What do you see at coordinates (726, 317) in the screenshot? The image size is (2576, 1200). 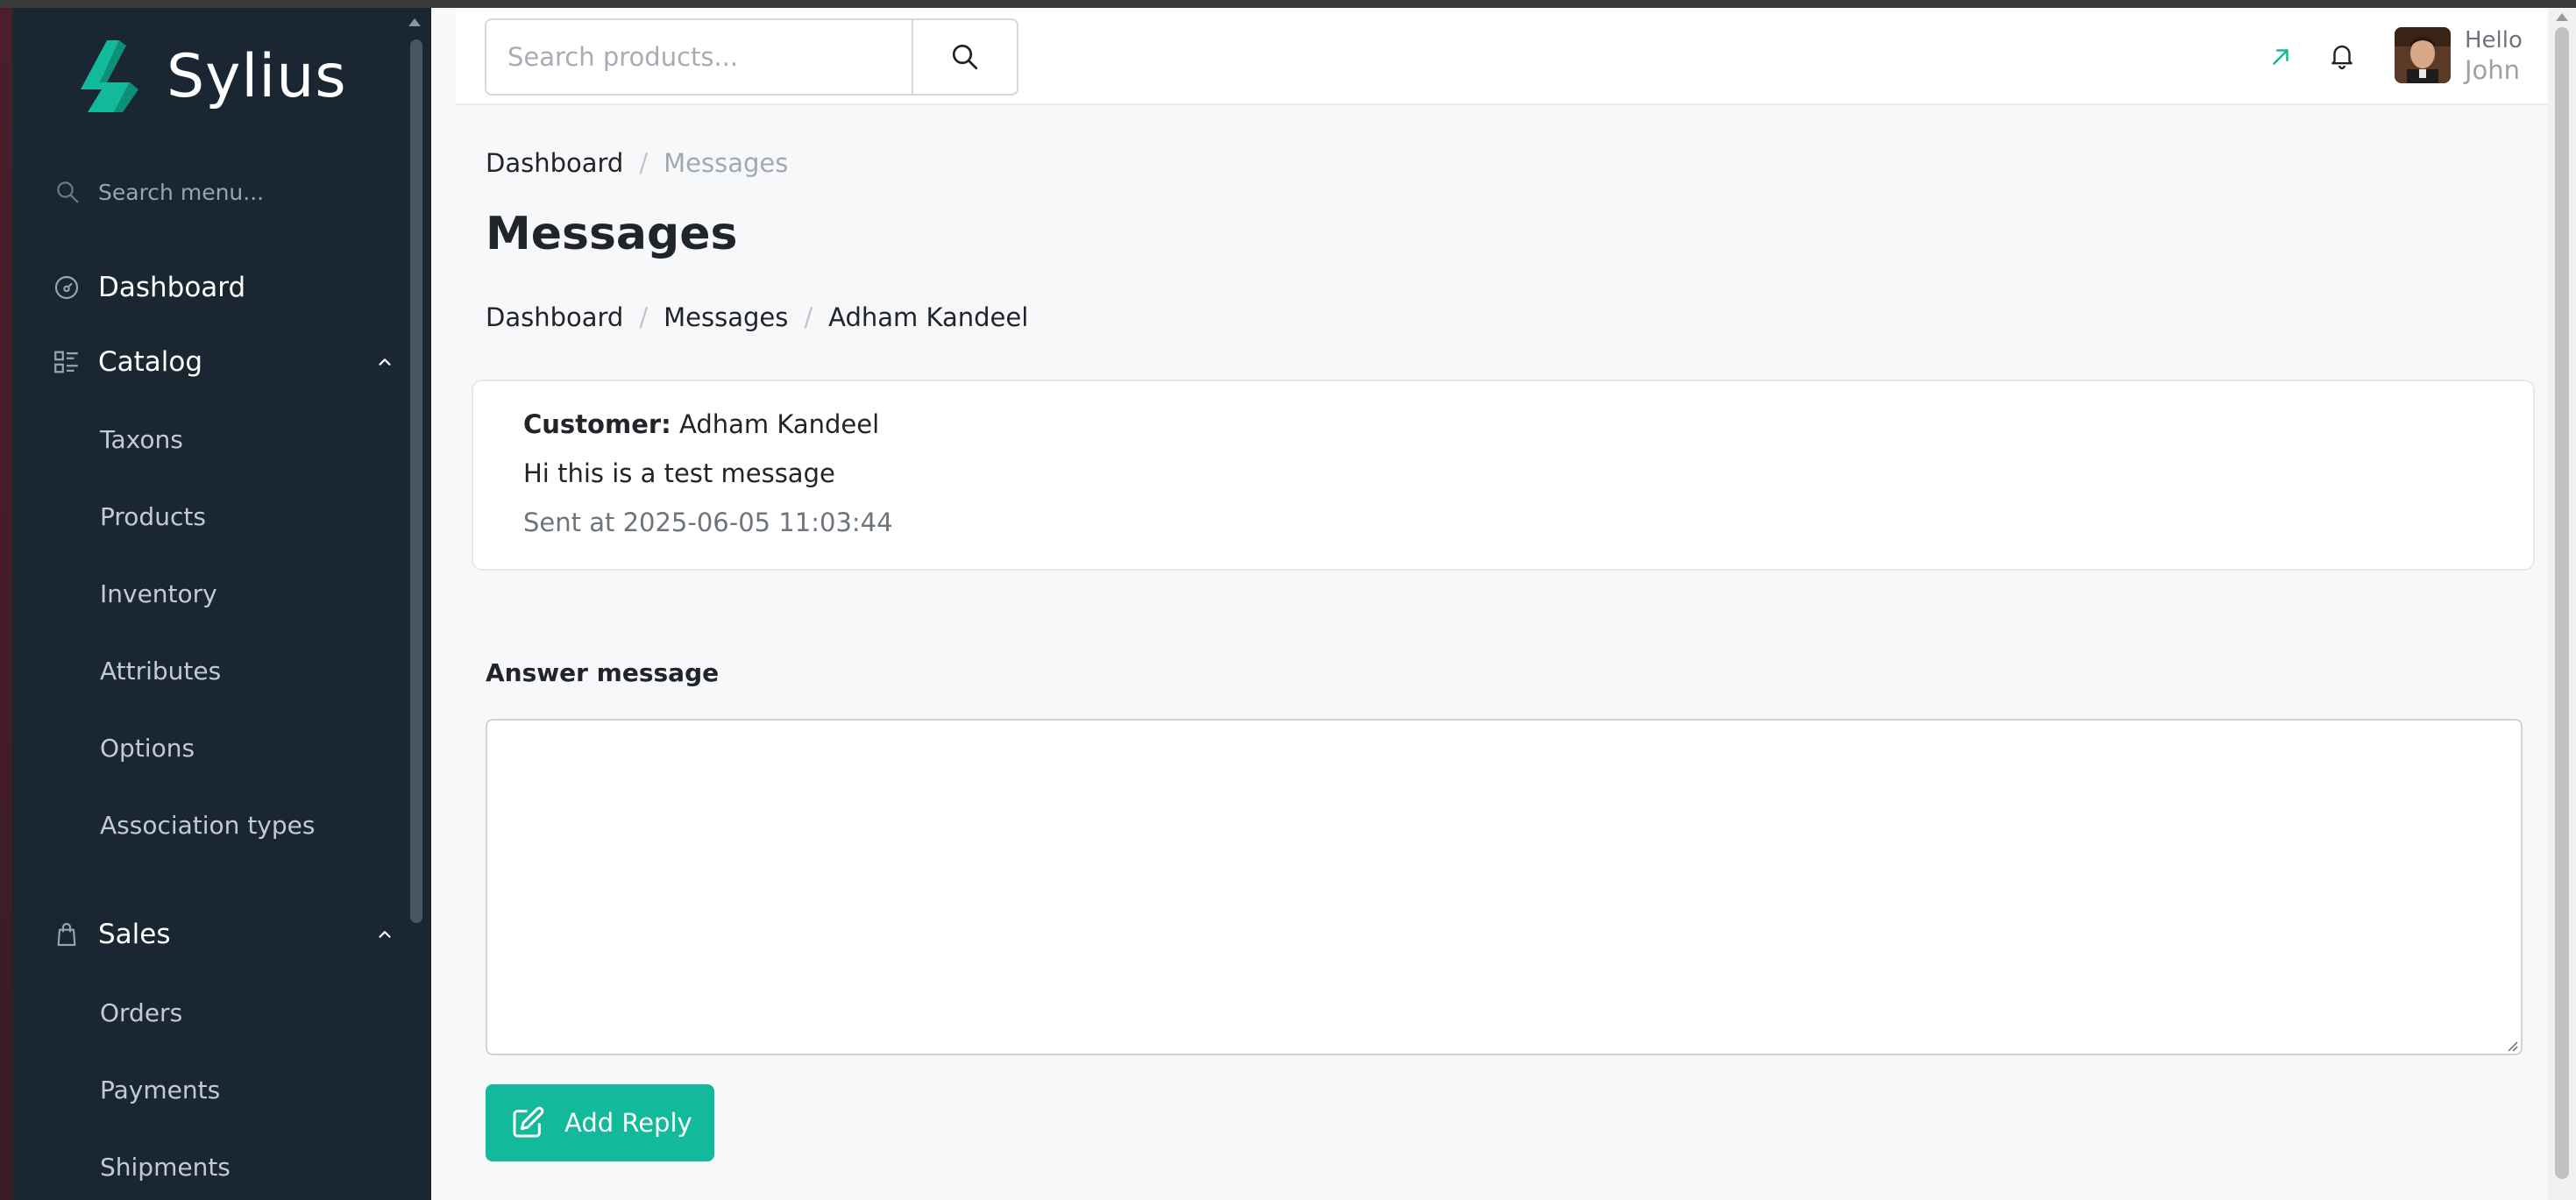 I see `breadcrumb-messages: Messages` at bounding box center [726, 317].